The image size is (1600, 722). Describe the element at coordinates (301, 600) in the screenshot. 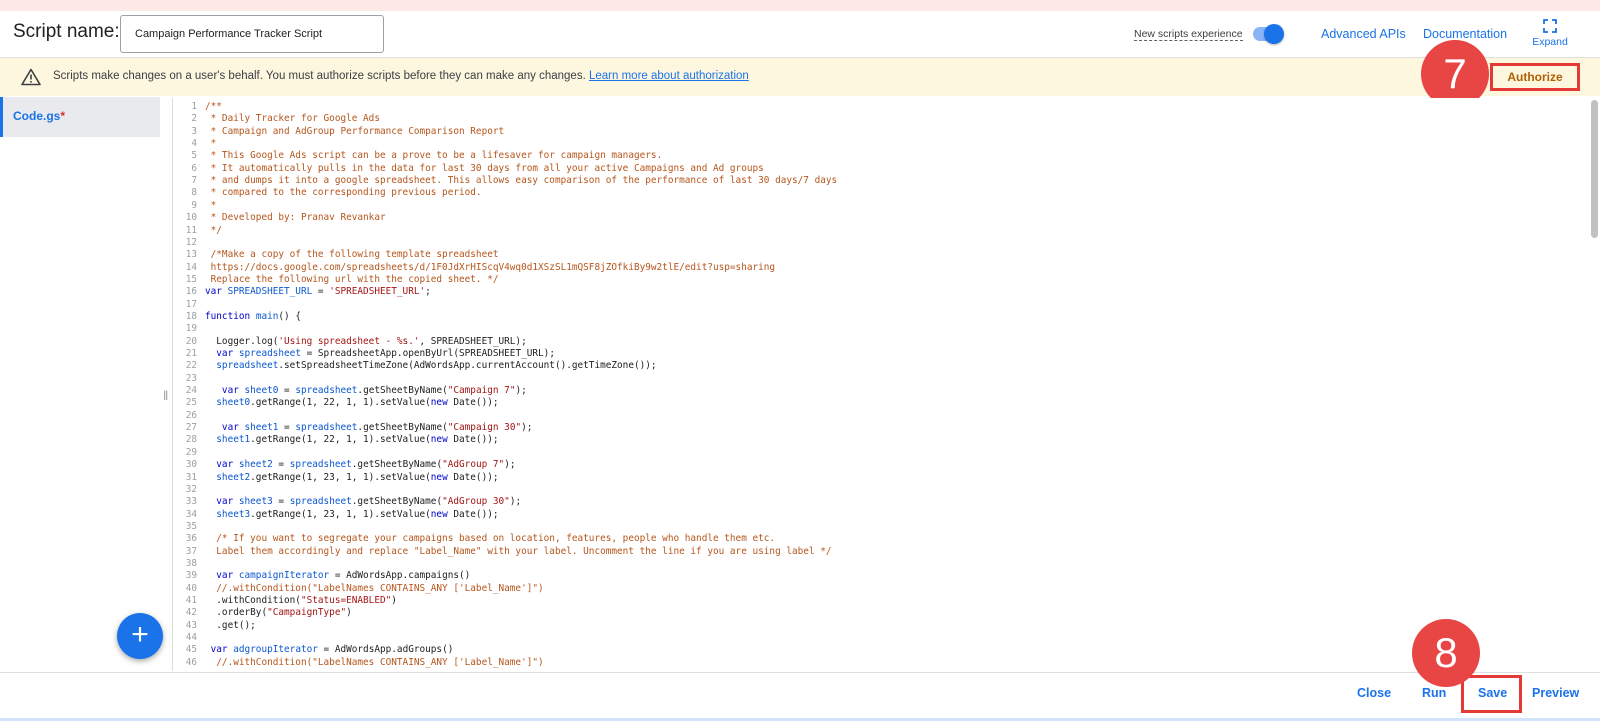

I see `code-text: .withCondition("Status=ENABLED")` at that location.